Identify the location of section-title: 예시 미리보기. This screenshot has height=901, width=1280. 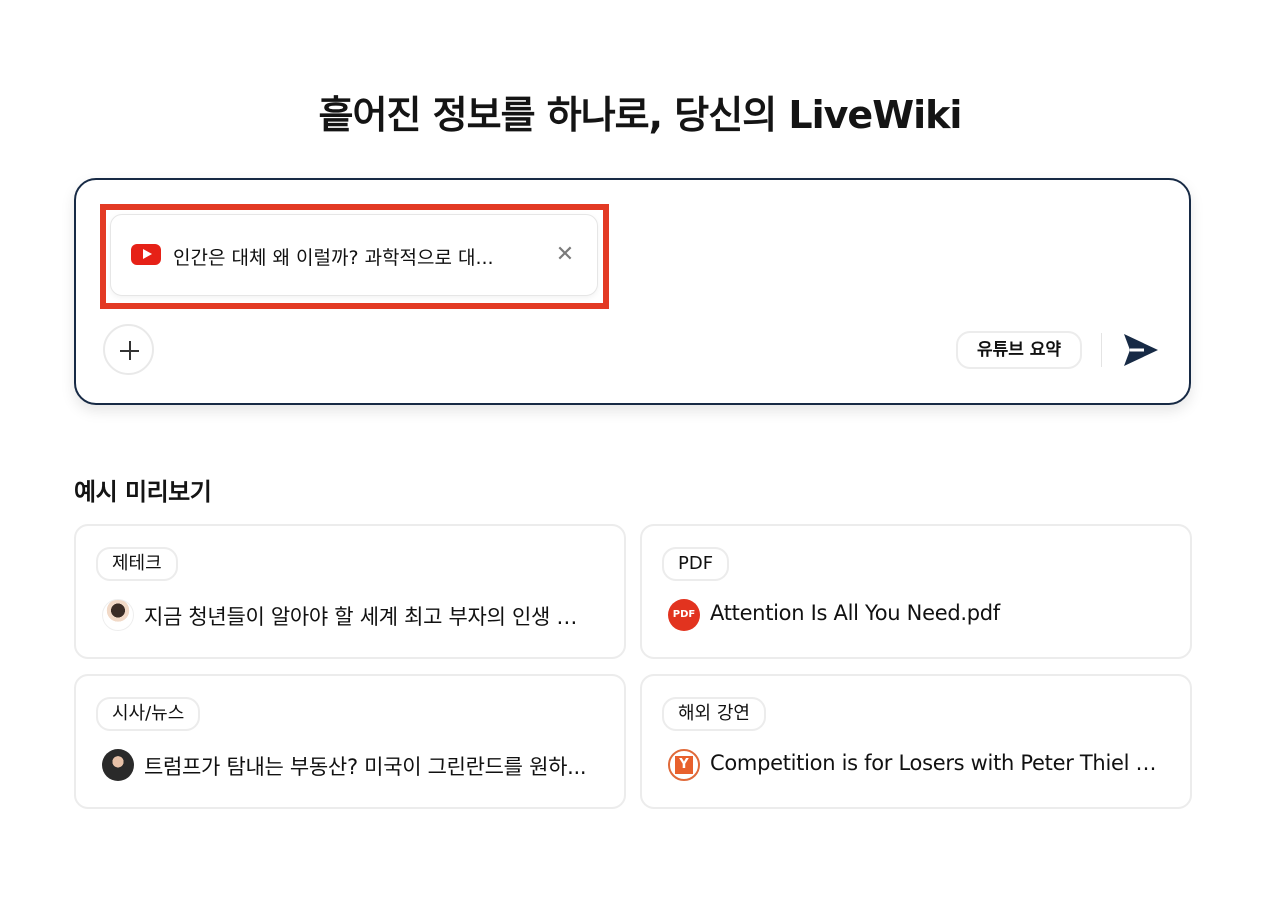
(143, 492).